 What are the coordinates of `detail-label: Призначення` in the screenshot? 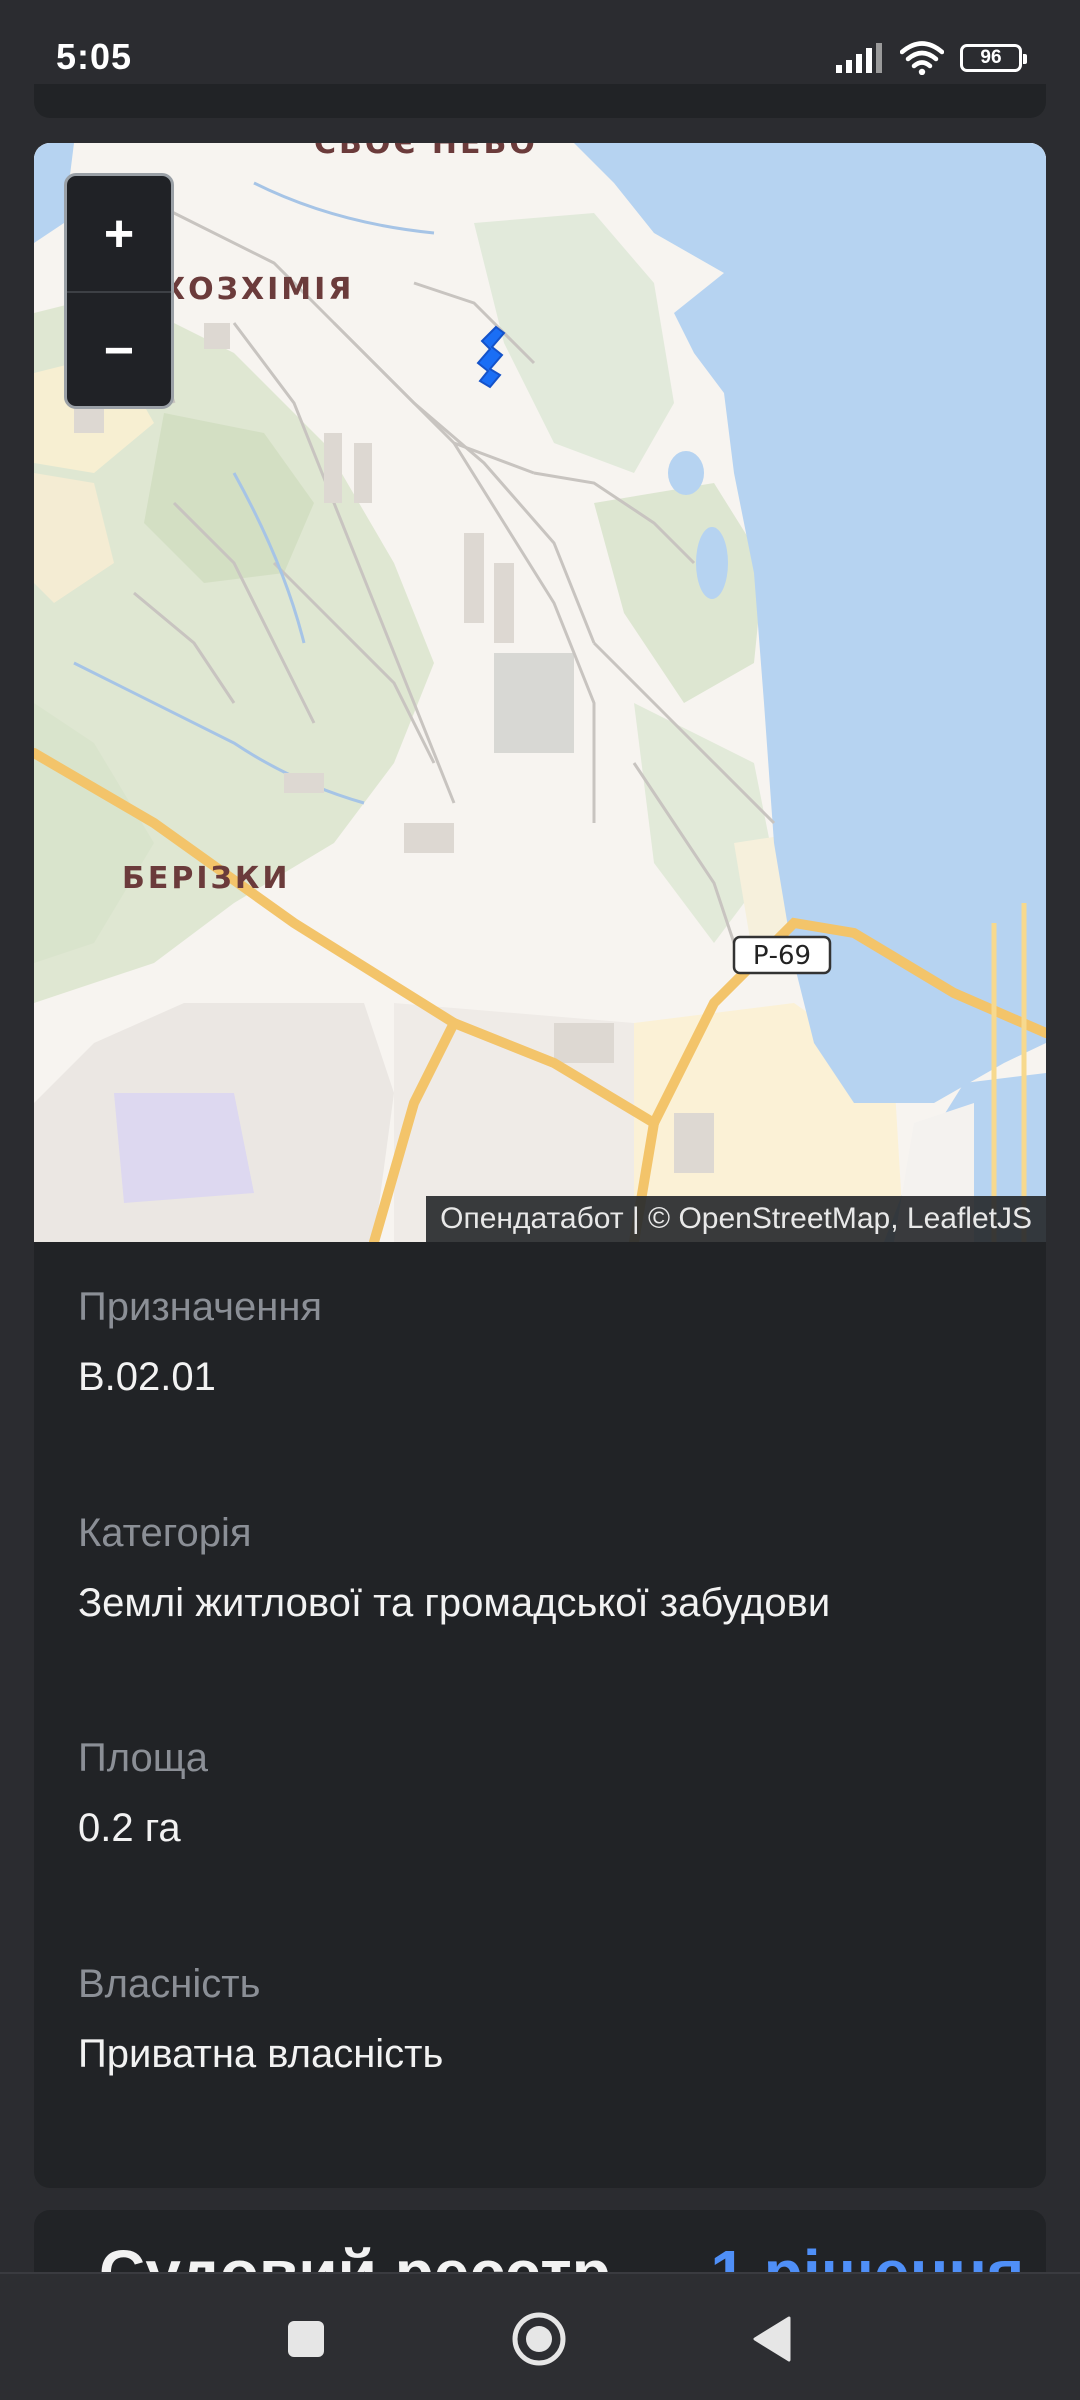 It's located at (200, 1307).